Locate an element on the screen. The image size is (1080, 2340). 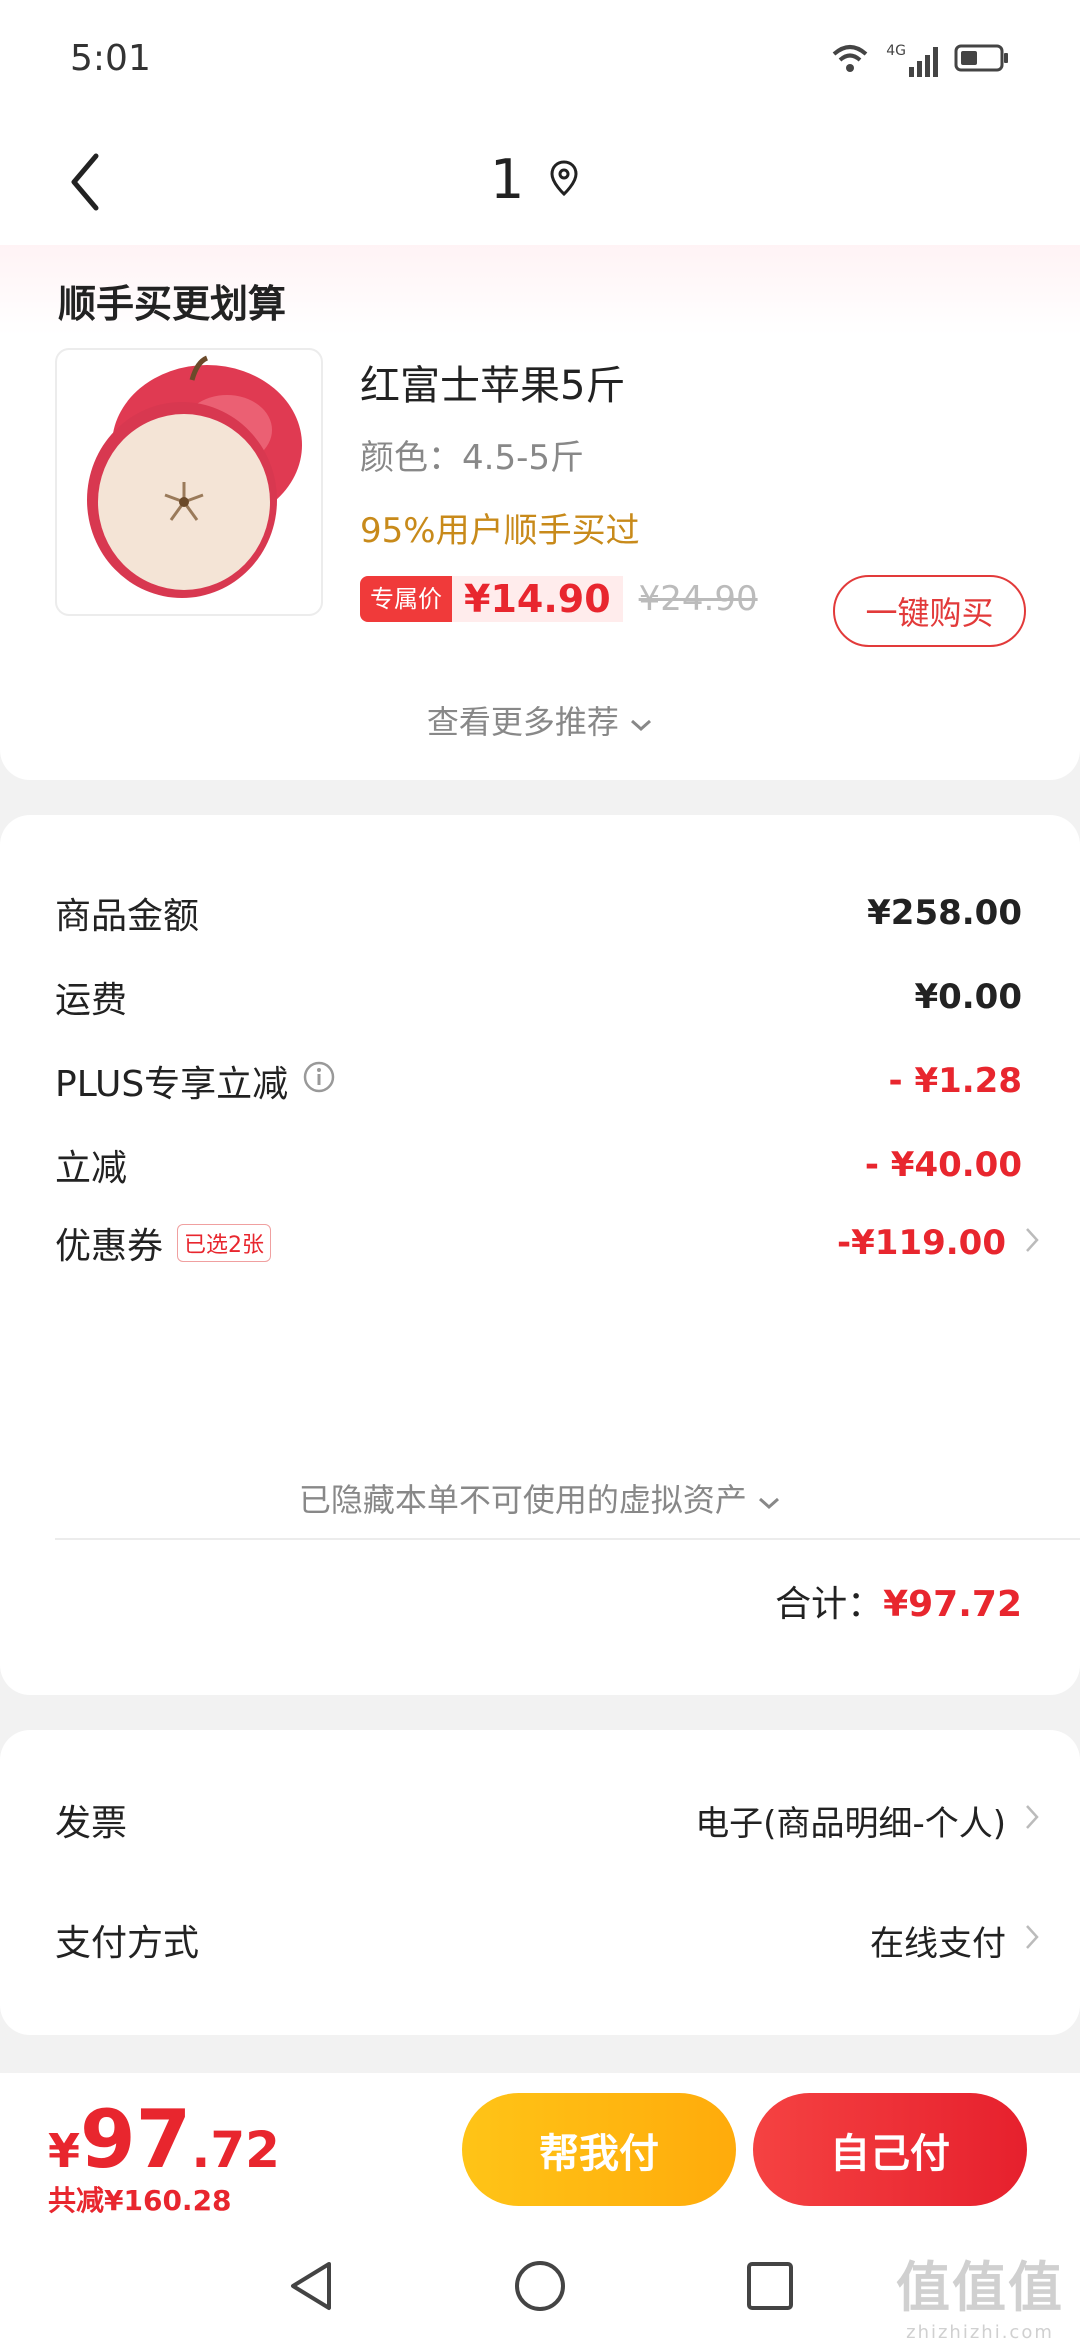
cellular-signal-icon: 4G is located at coordinates (912, 60).